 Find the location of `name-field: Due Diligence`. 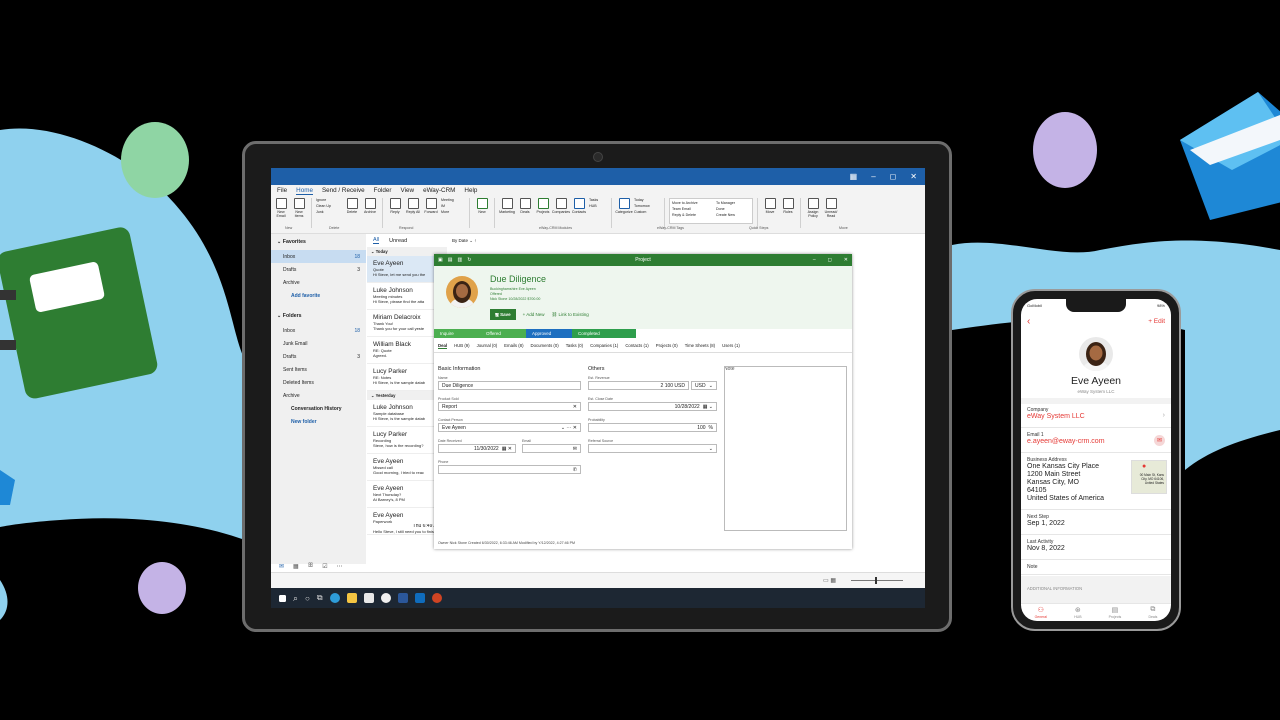

name-field: Due Diligence is located at coordinates (509, 385).